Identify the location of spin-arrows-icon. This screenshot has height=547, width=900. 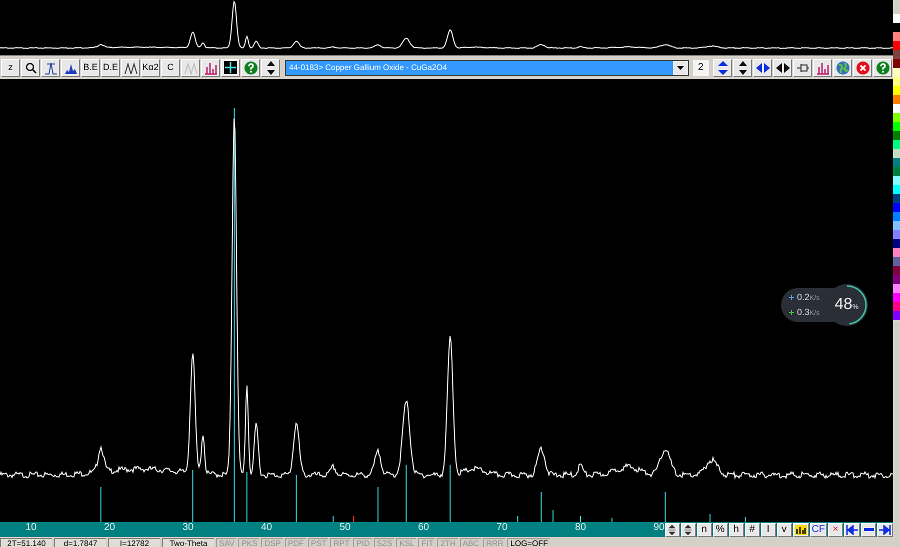
(672, 530).